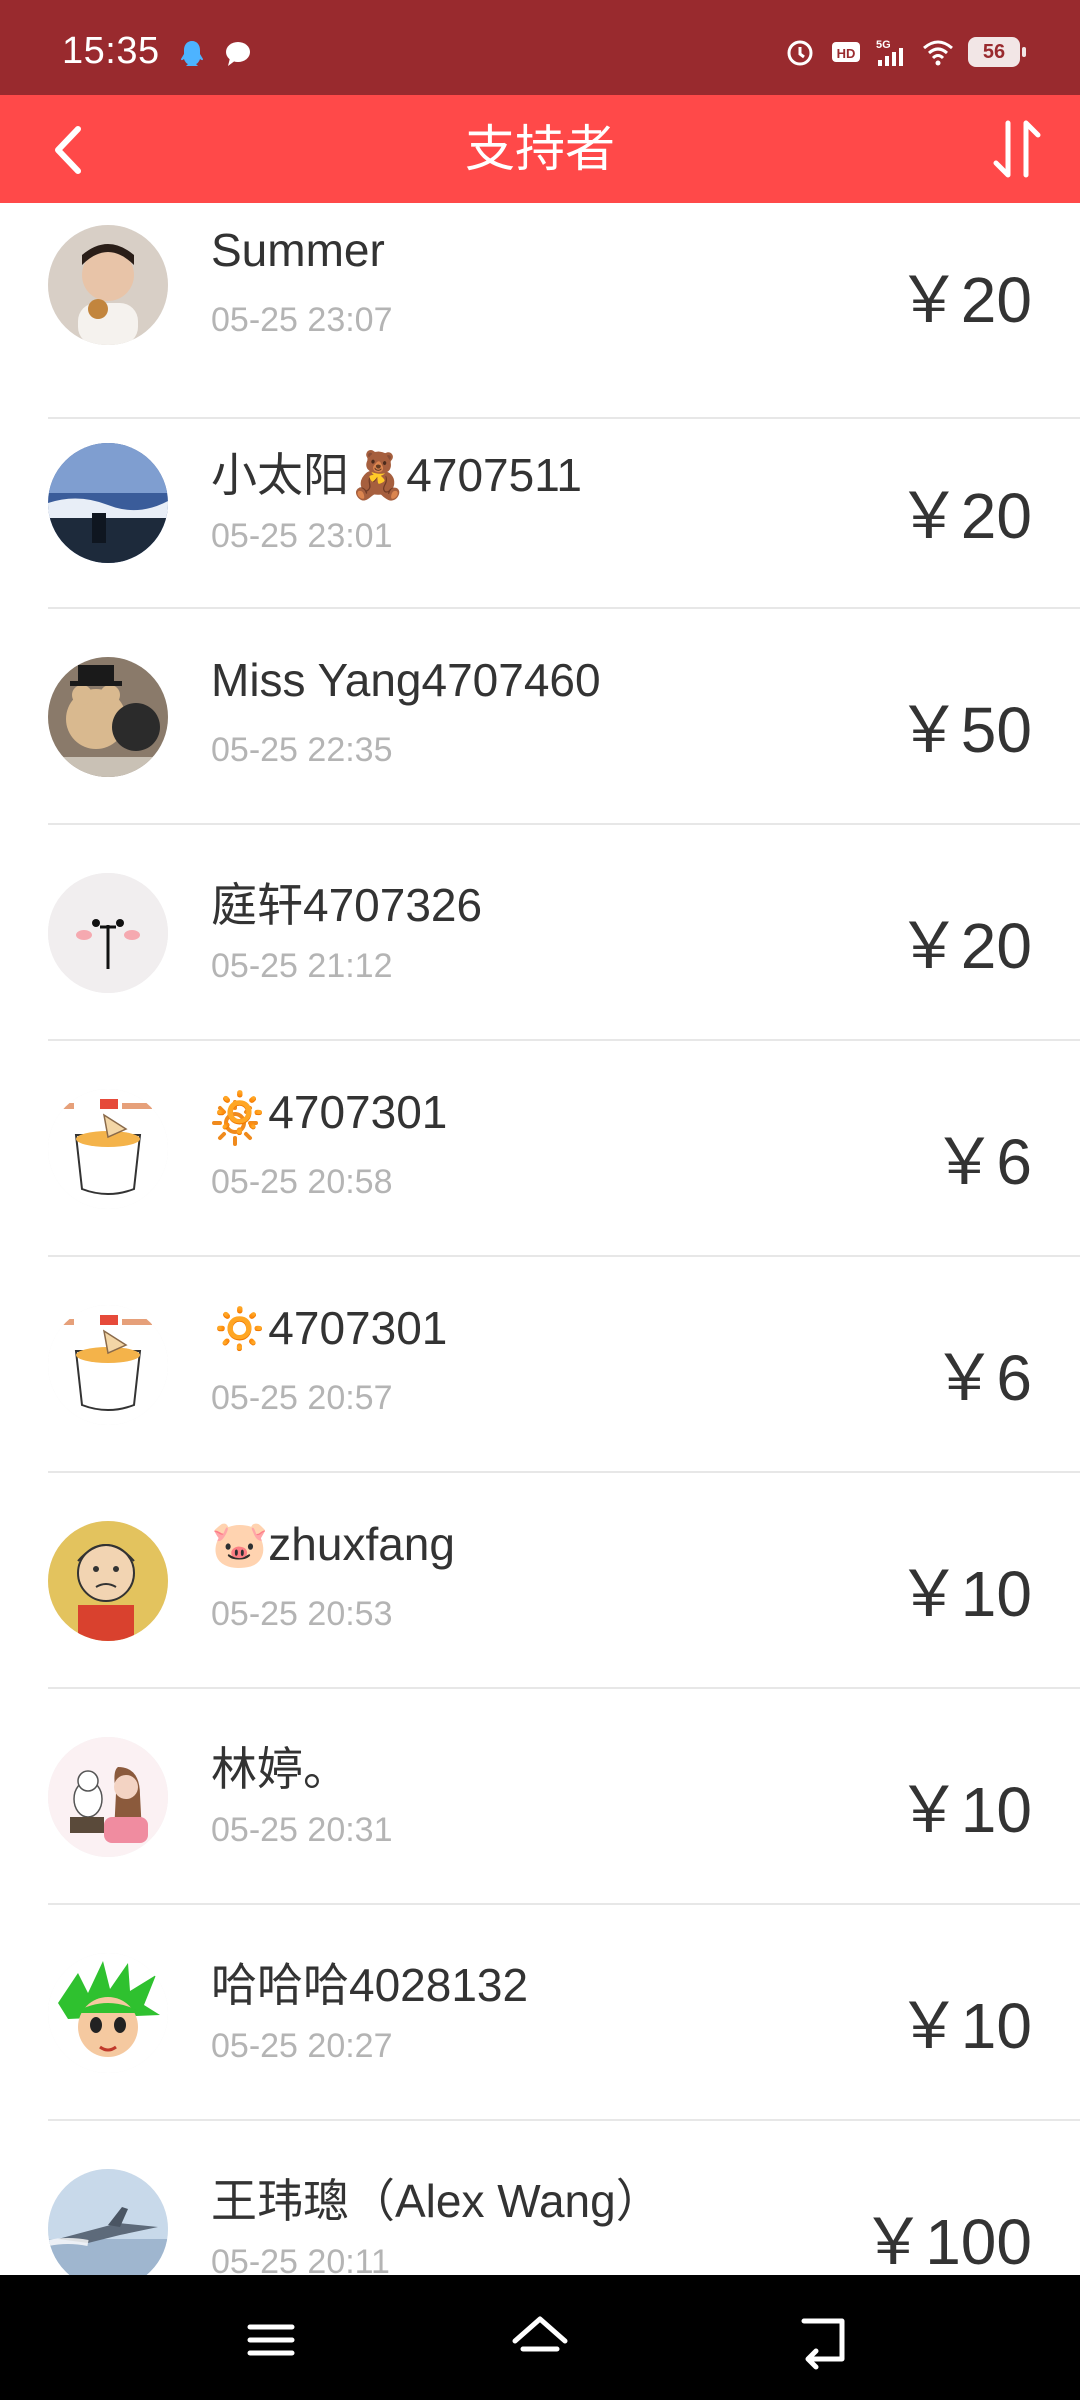 The height and width of the screenshot is (2400, 1080). Describe the element at coordinates (540, 47) in the screenshot. I see `status-bar: 15:35 HD 5G 56` at that location.